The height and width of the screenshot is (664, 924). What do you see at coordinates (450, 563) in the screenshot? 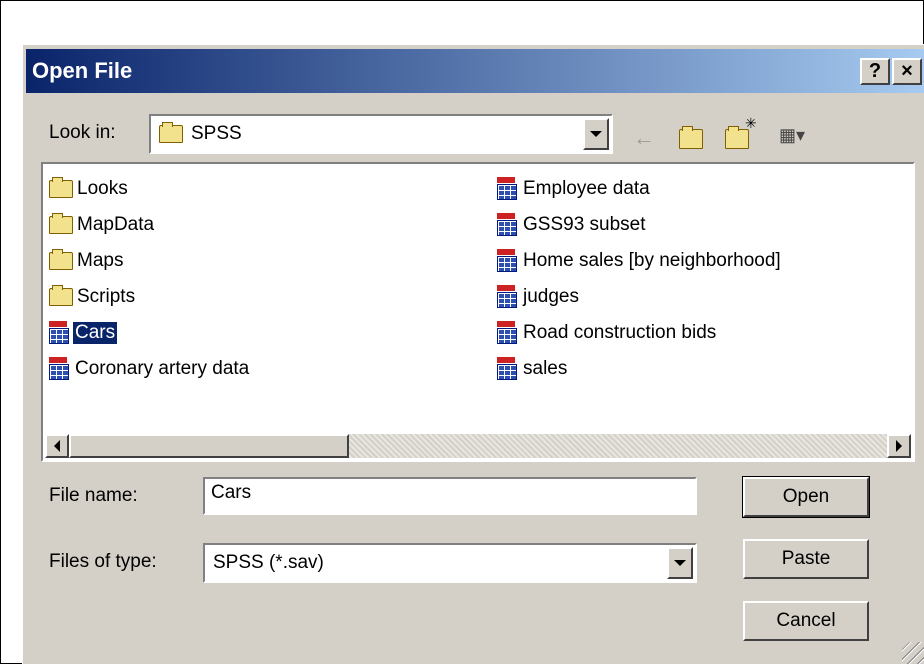
I see `files-of-type-combo: SPSS (*.sav)` at bounding box center [450, 563].